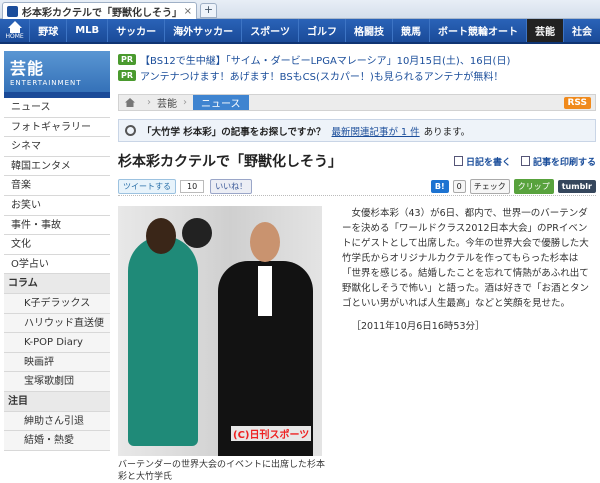 This screenshot has height=483, width=600. What do you see at coordinates (188, 11) in the screenshot?
I see `close-tab-icon: ×` at bounding box center [188, 11].